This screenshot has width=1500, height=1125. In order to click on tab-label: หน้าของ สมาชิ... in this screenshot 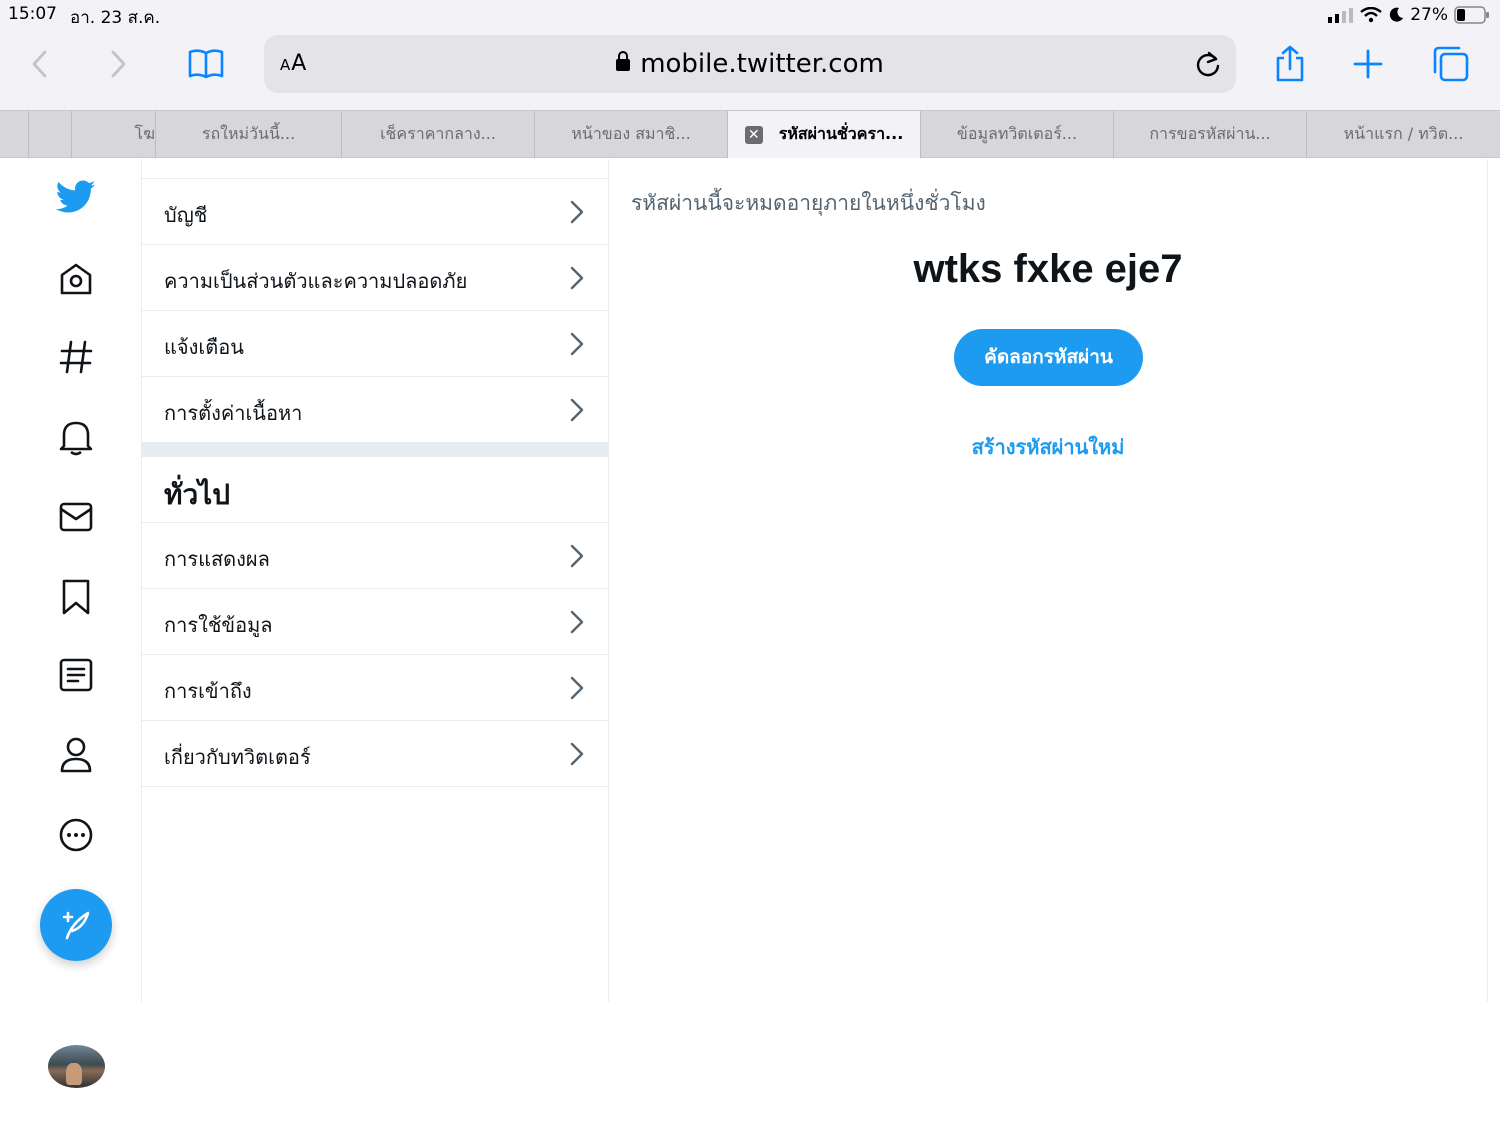, I will do `click(631, 133)`.